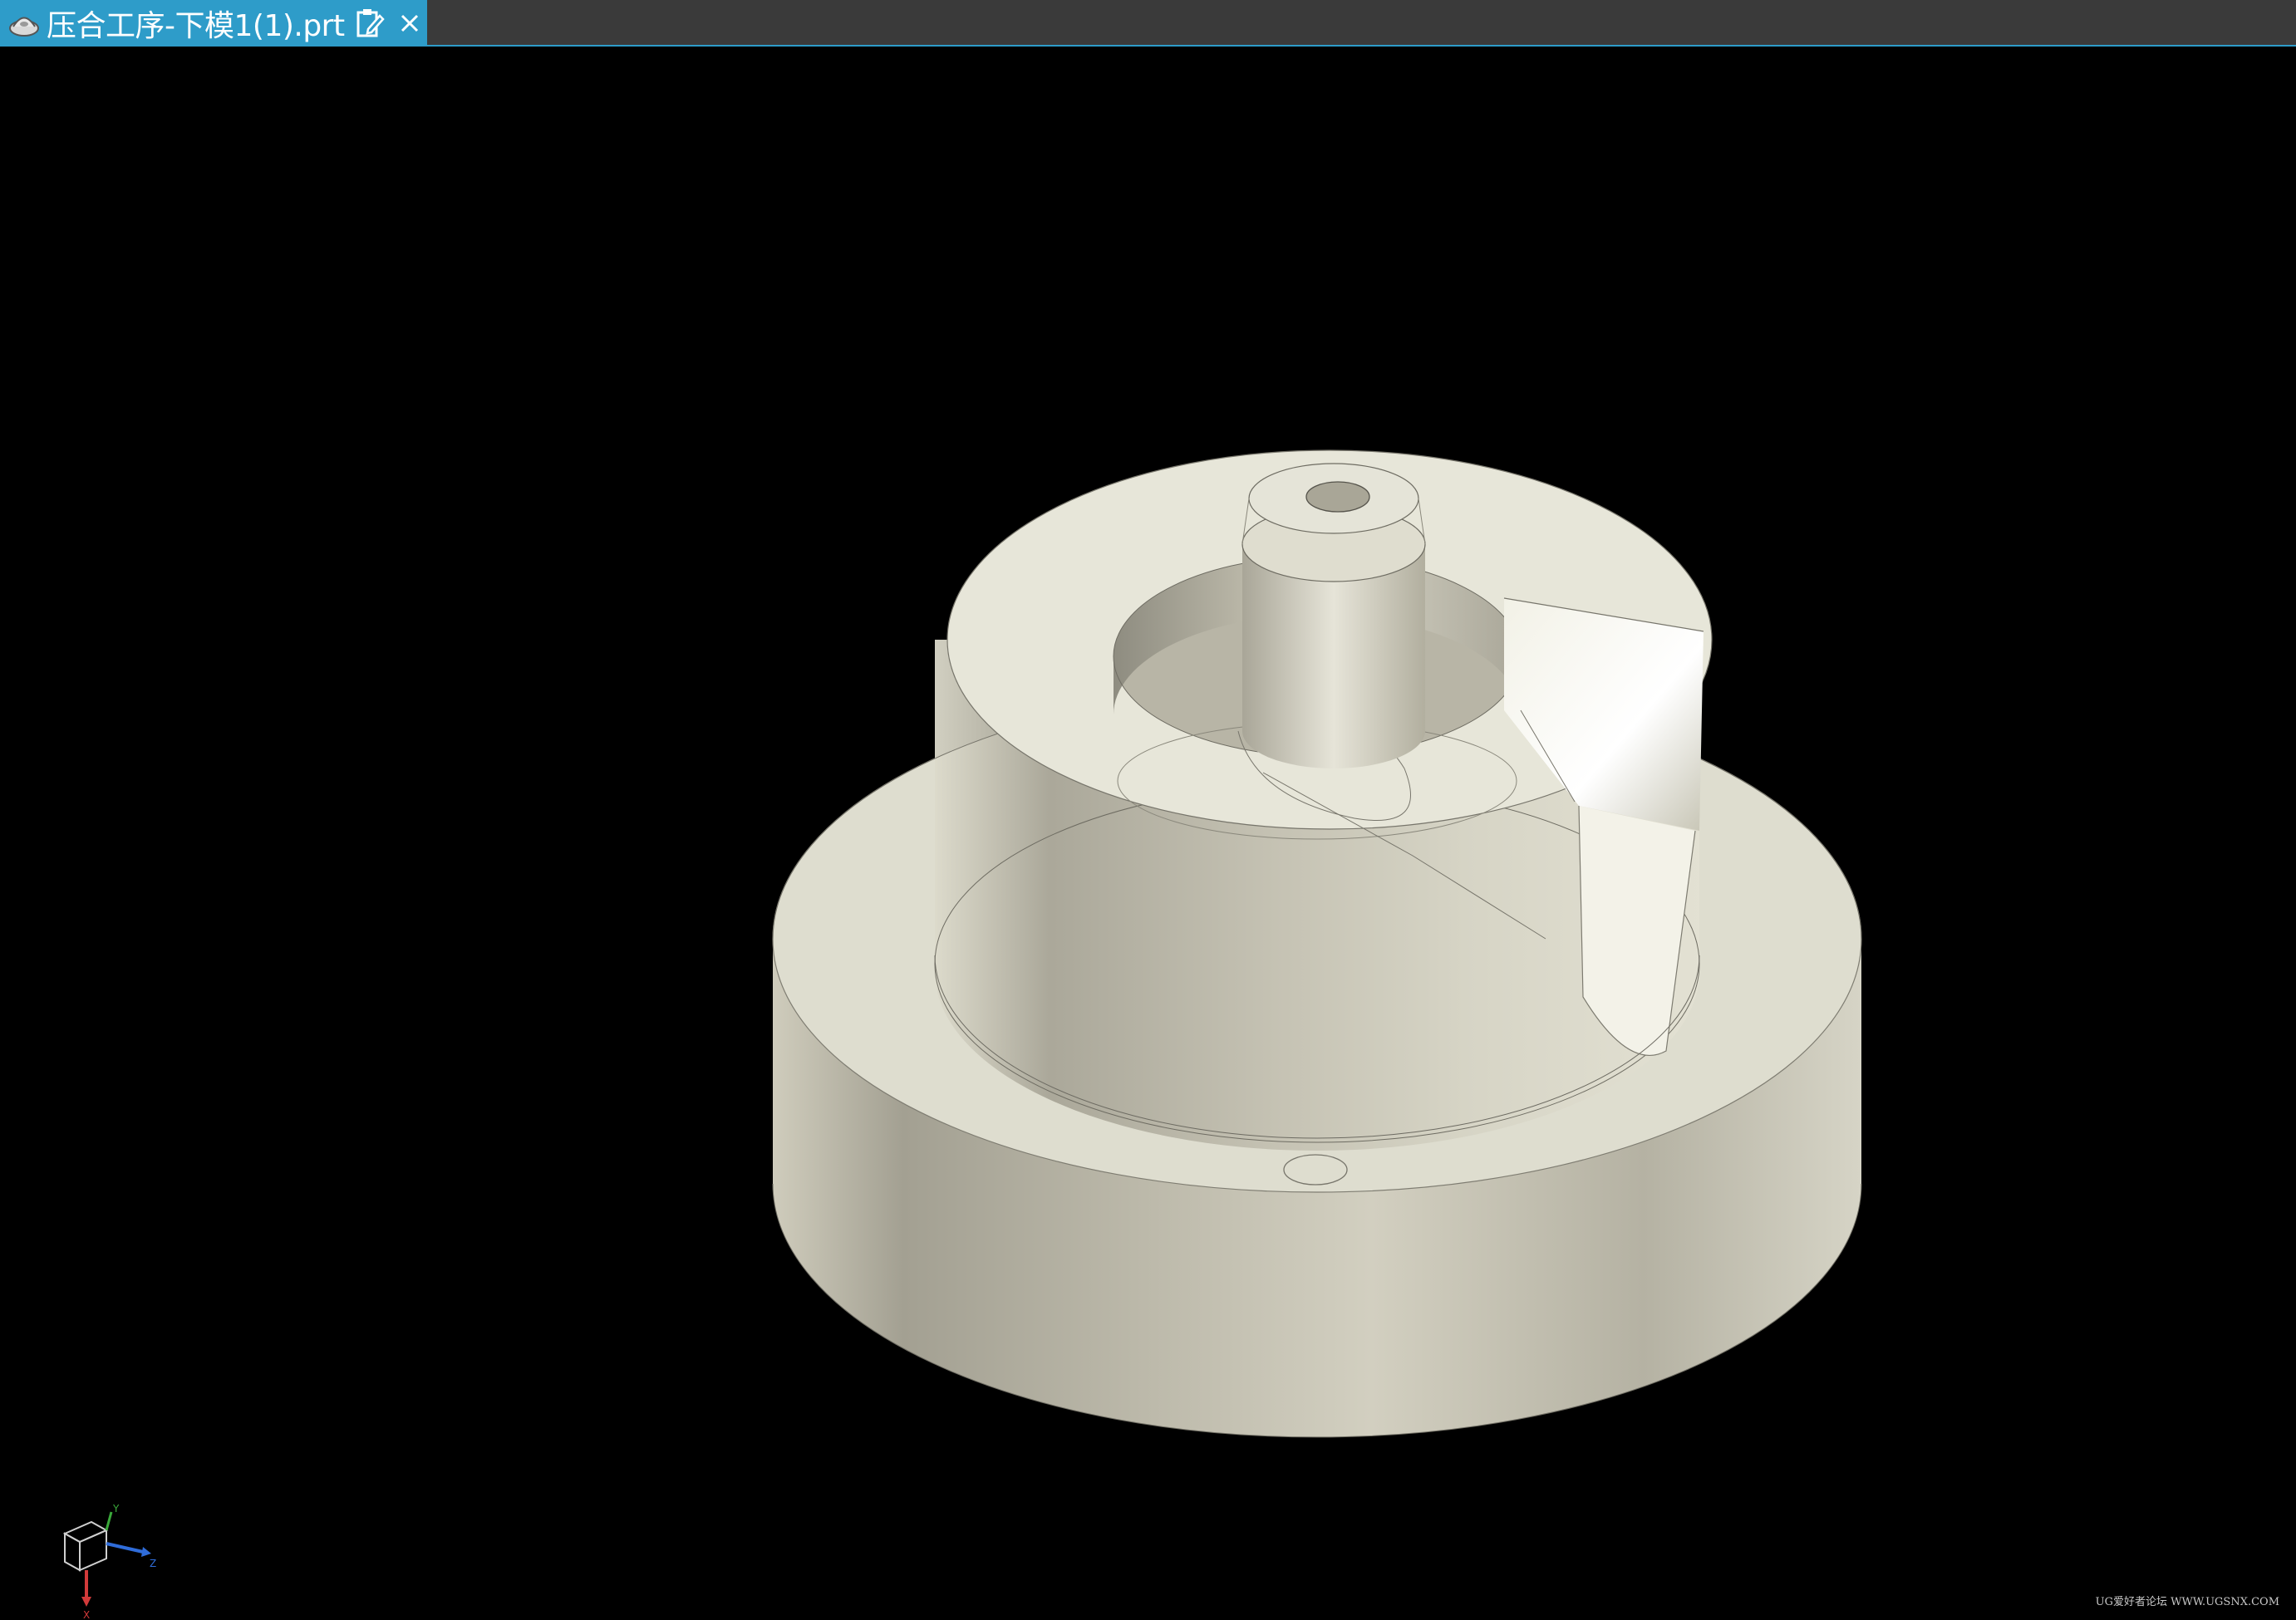 This screenshot has height=1620, width=2296. What do you see at coordinates (369, 24) in the screenshot?
I see `edit-document-icon` at bounding box center [369, 24].